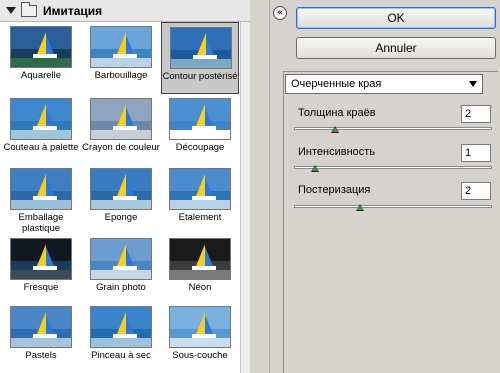 The width and height of the screenshot is (500, 373). What do you see at coordinates (280, 13) in the screenshot?
I see `collapse-gallery-icon: «` at bounding box center [280, 13].